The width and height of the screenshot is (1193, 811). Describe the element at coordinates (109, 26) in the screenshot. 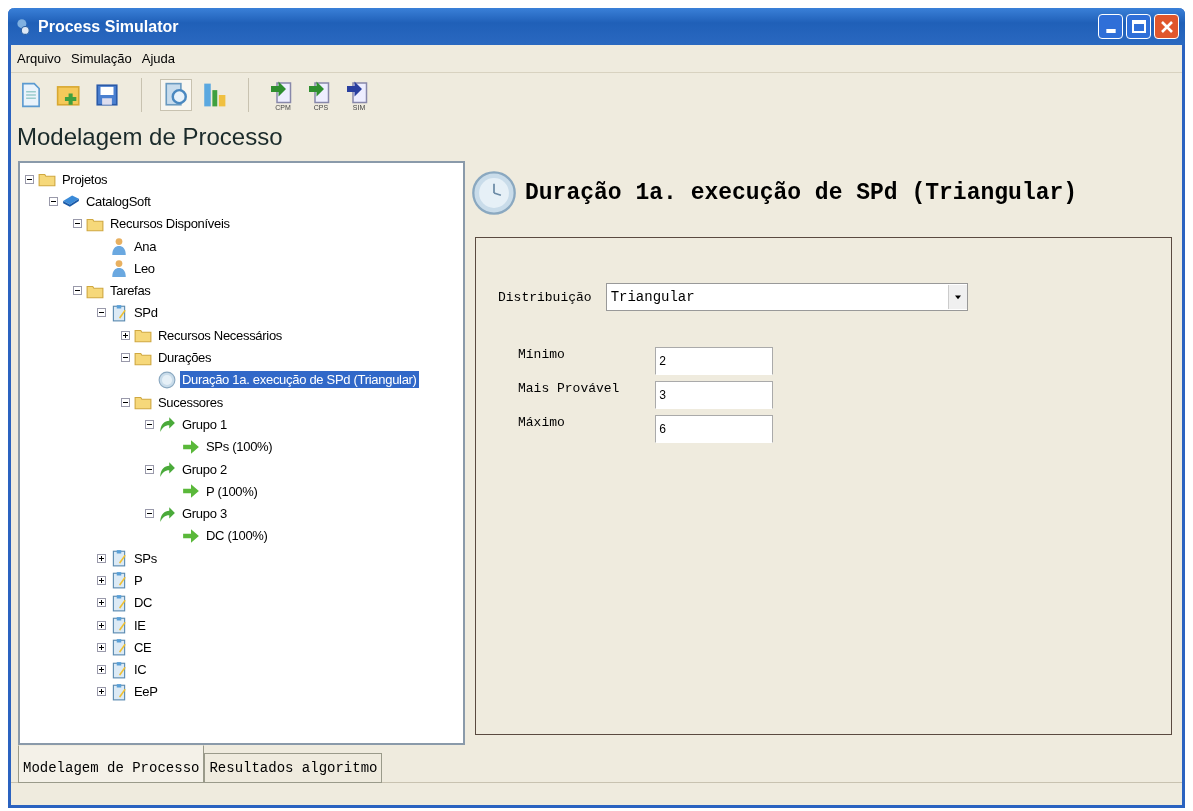

I see `window-title: Process Simulator` at that location.